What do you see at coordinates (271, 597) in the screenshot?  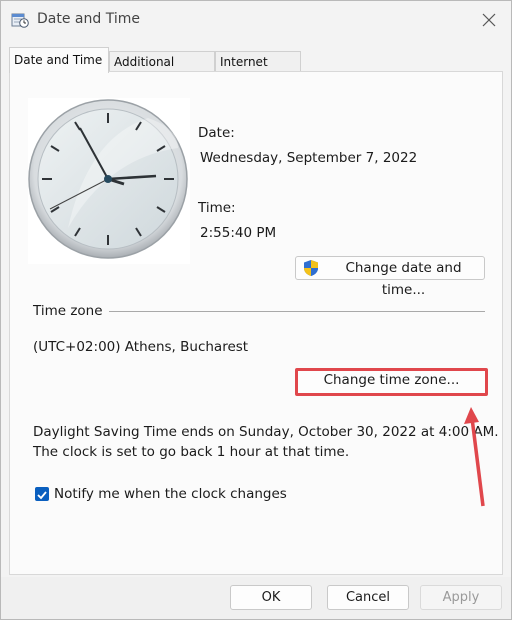 I see `ok-button: OK` at bounding box center [271, 597].